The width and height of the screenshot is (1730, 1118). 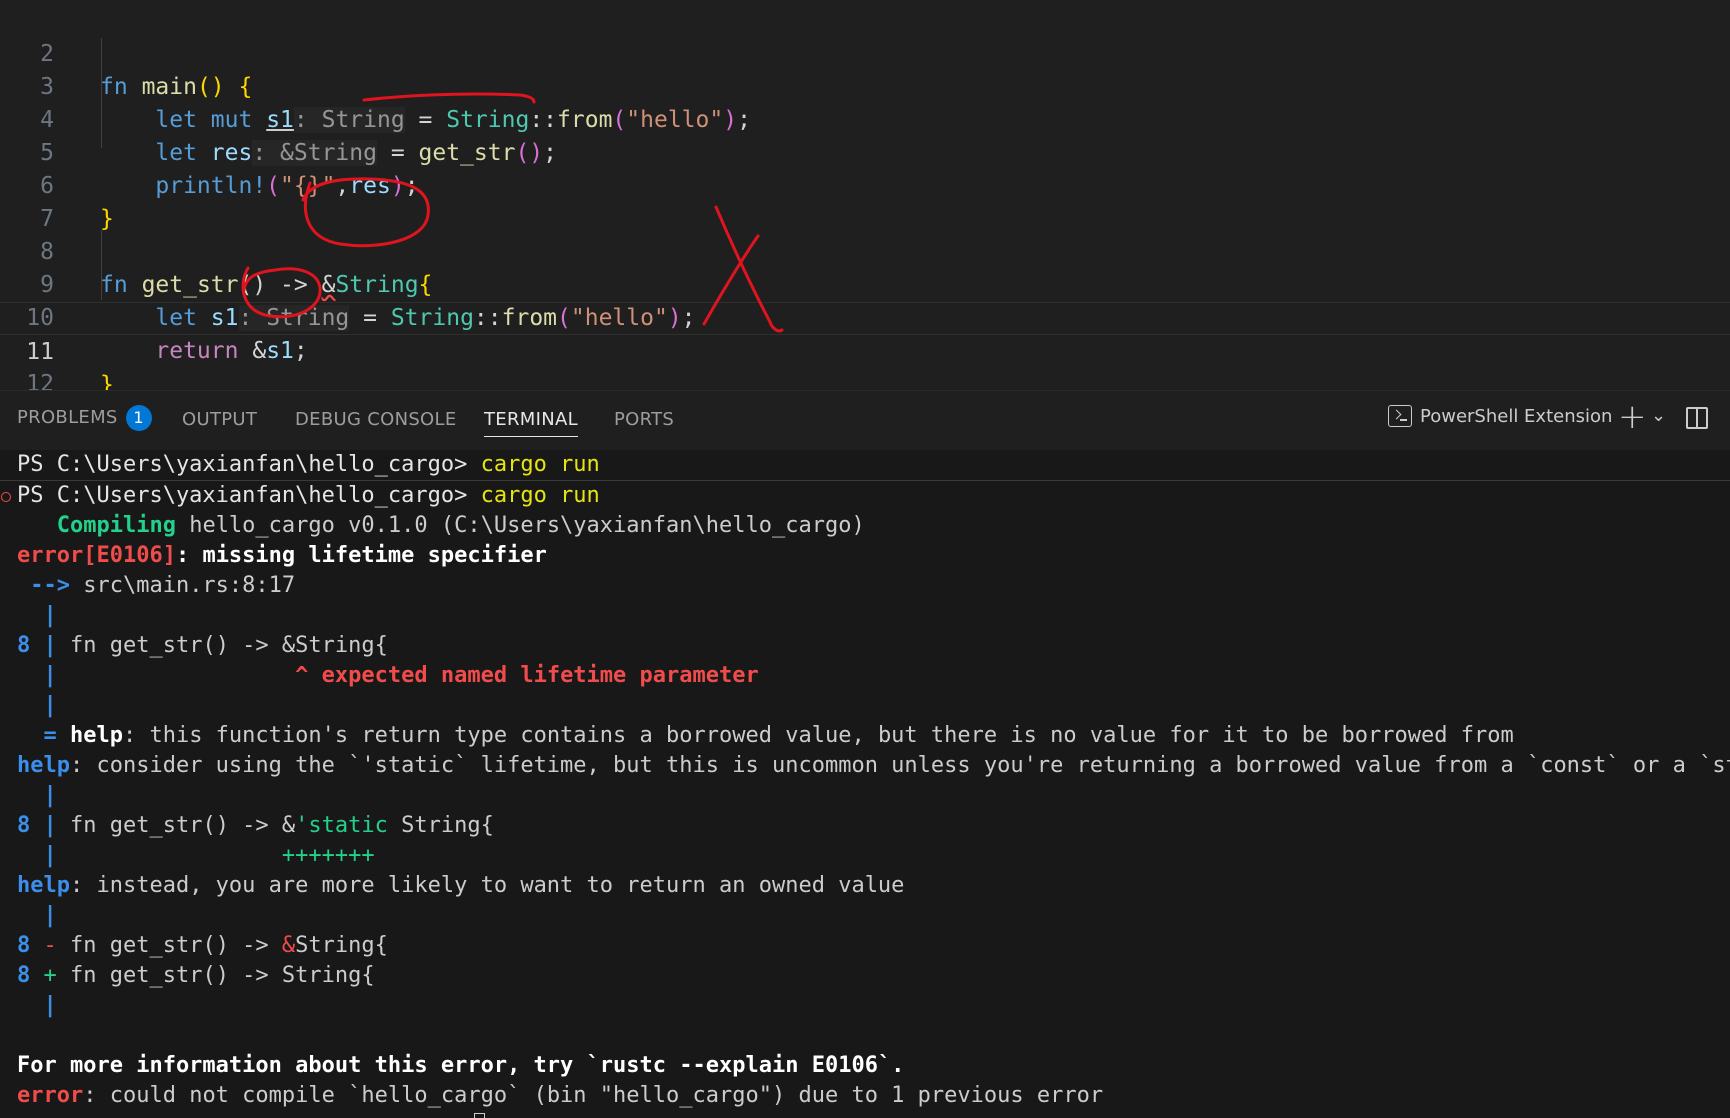 I want to click on code-line: 10 return &s1;, so click(x=865, y=316).